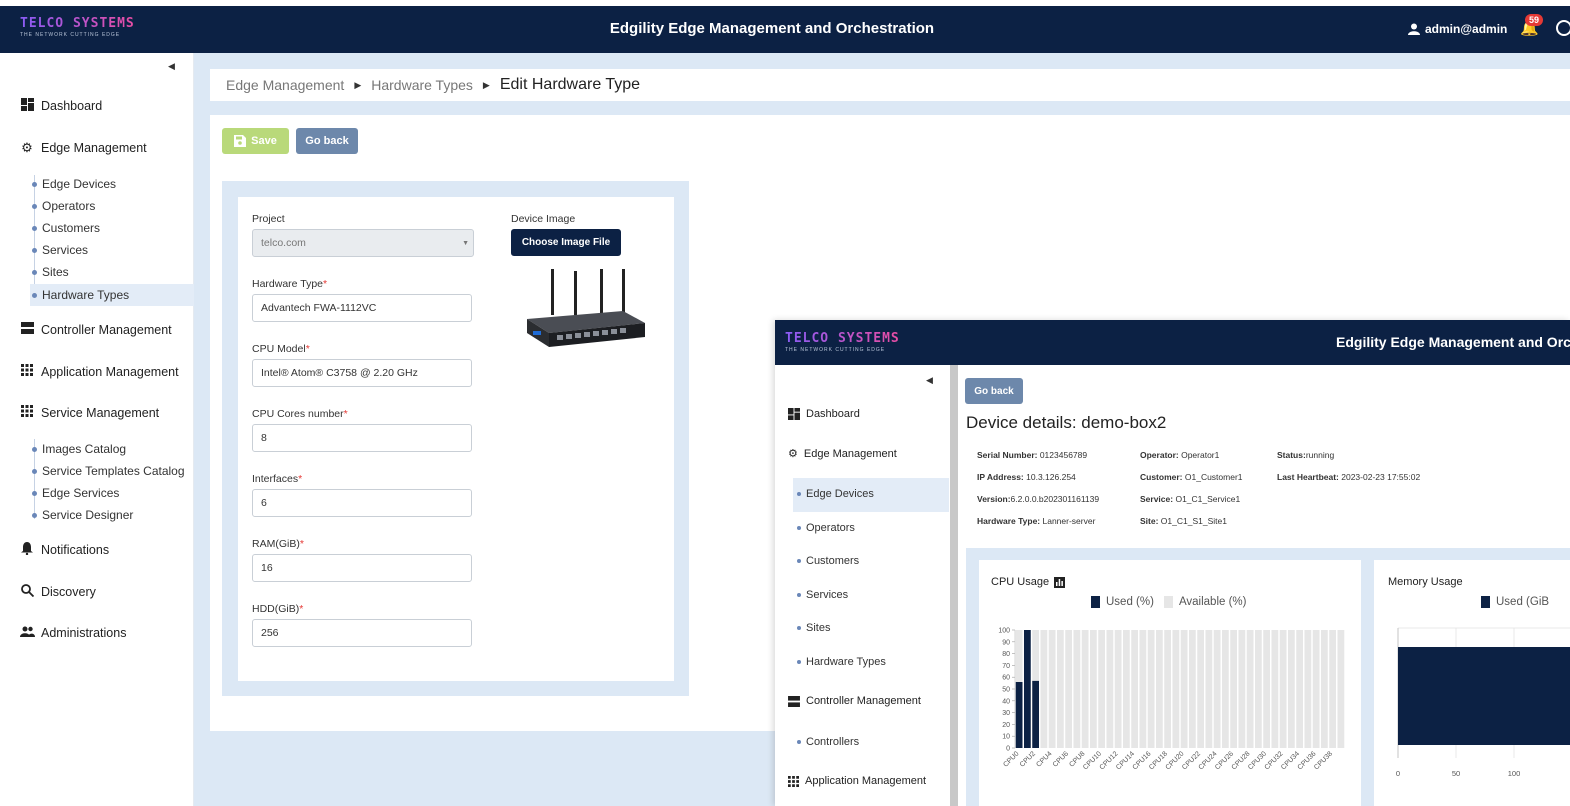  What do you see at coordinates (835, 494) in the screenshot?
I see `overlay-nav-edge-devices: Edge Devices` at bounding box center [835, 494].